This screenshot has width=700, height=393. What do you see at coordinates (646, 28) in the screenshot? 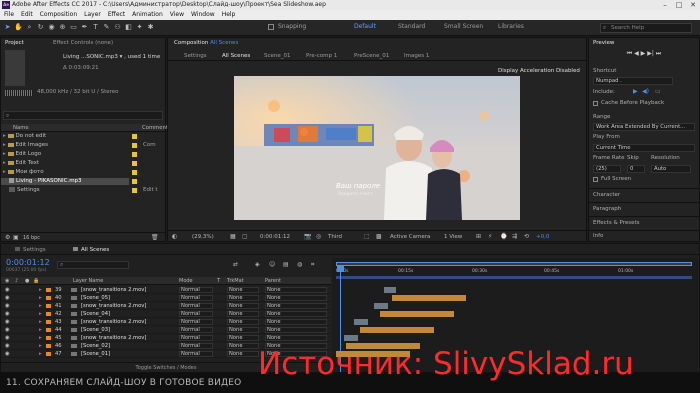
I see `search-help-input: ⌕ Search Help` at bounding box center [646, 28].